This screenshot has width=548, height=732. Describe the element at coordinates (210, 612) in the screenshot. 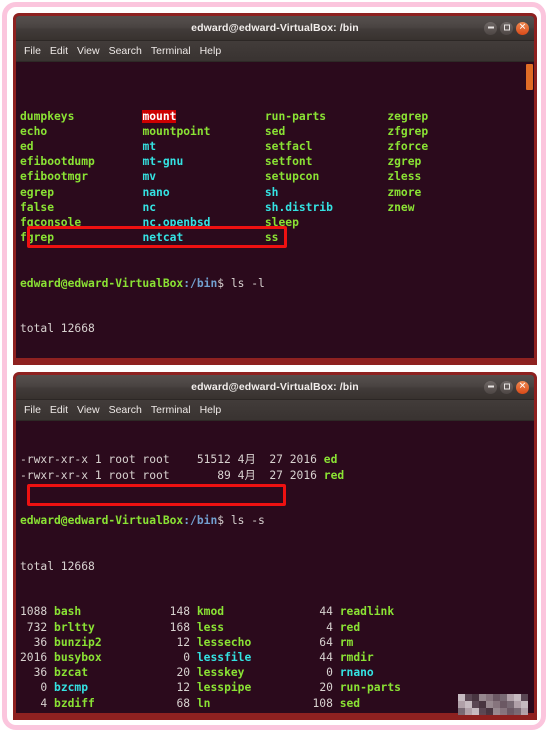

I see `ls-size-name: kmod` at that location.